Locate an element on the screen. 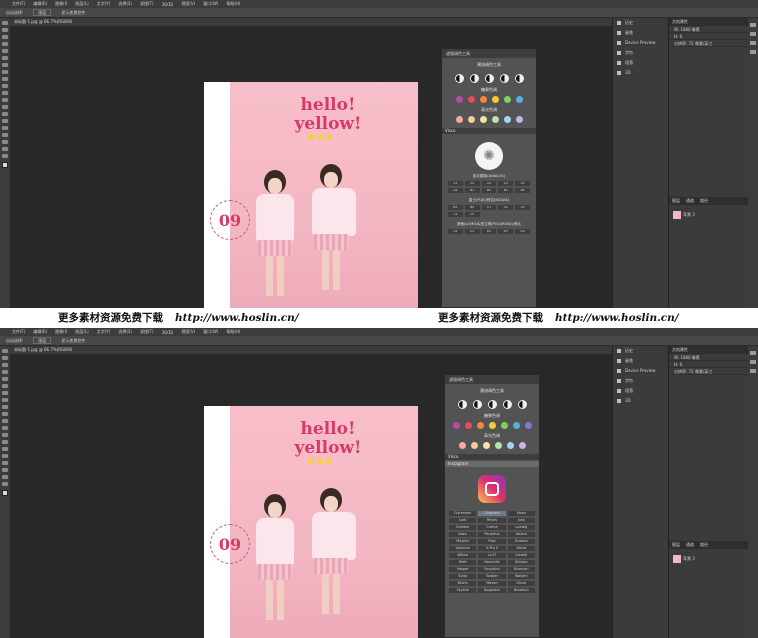  character-panel-button: 字符 is located at coordinates (640, 53).